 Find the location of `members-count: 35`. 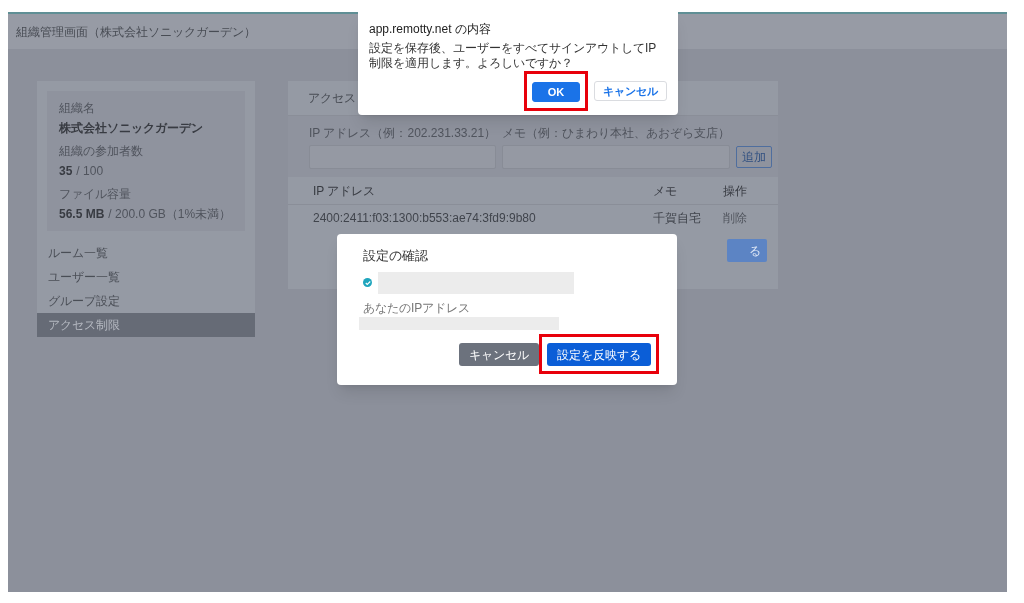

members-count: 35 is located at coordinates (66, 171).